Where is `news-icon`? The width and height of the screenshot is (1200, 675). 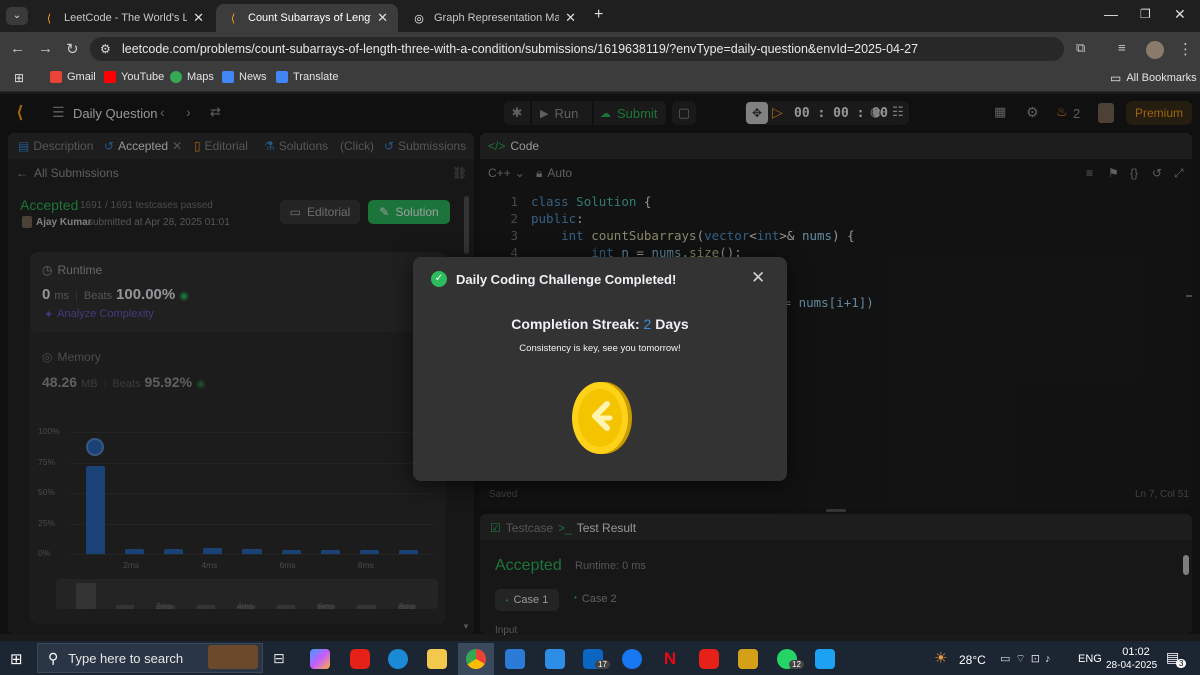 news-icon is located at coordinates (228, 77).